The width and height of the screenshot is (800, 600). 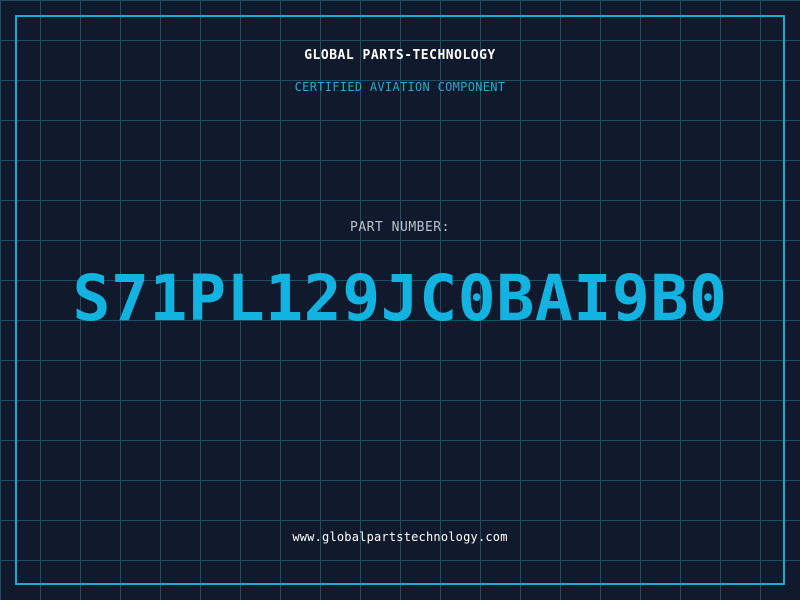 What do you see at coordinates (400, 87) in the screenshot?
I see `company-tagline: CERTIFIED AVIATION COMPONENT` at bounding box center [400, 87].